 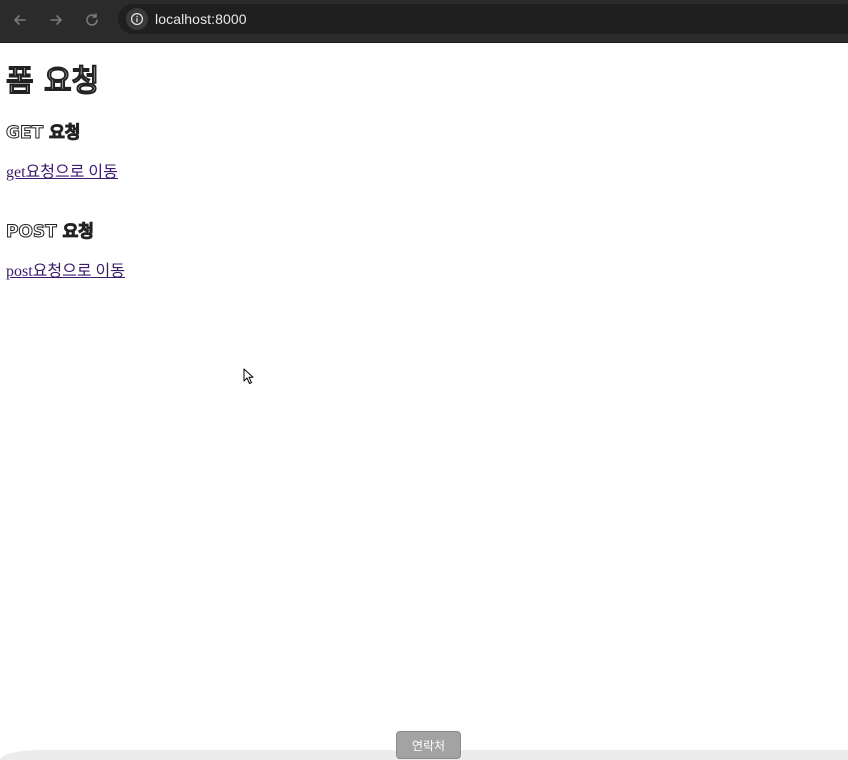 What do you see at coordinates (248, 376) in the screenshot?
I see `mouse-cursor-icon` at bounding box center [248, 376].